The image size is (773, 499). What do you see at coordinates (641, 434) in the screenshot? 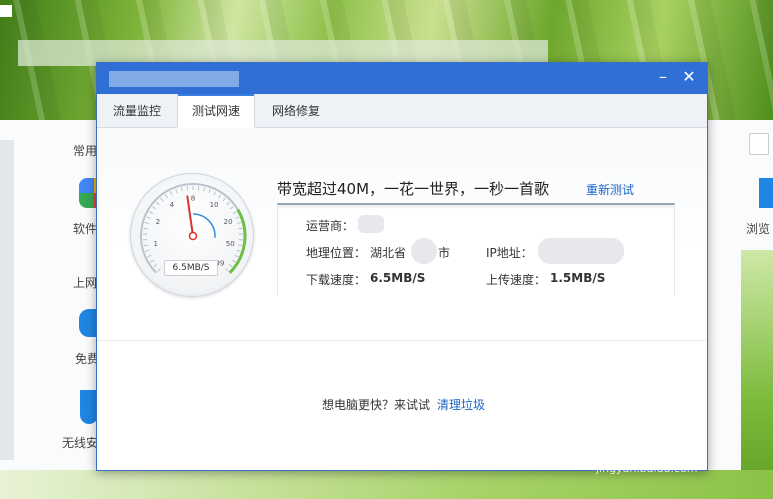
I see `baidu-watermark-logo: Bai●经验` at bounding box center [641, 434].